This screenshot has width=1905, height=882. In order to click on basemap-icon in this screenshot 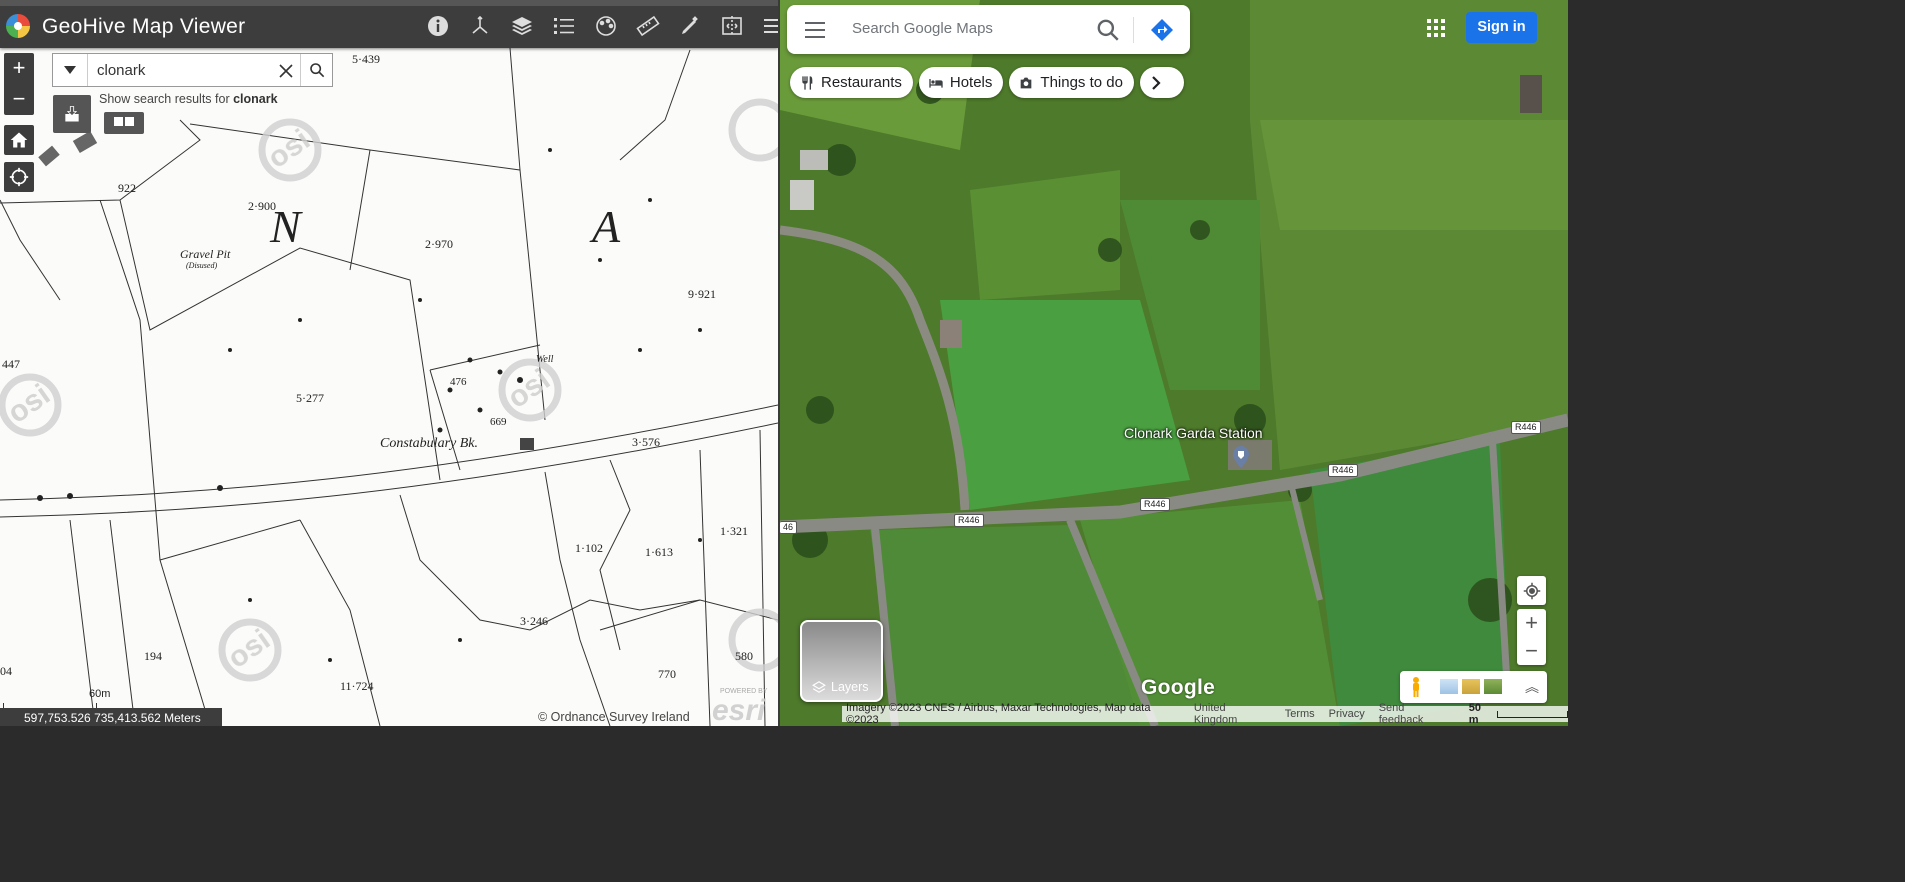, I will do `click(606, 26)`.